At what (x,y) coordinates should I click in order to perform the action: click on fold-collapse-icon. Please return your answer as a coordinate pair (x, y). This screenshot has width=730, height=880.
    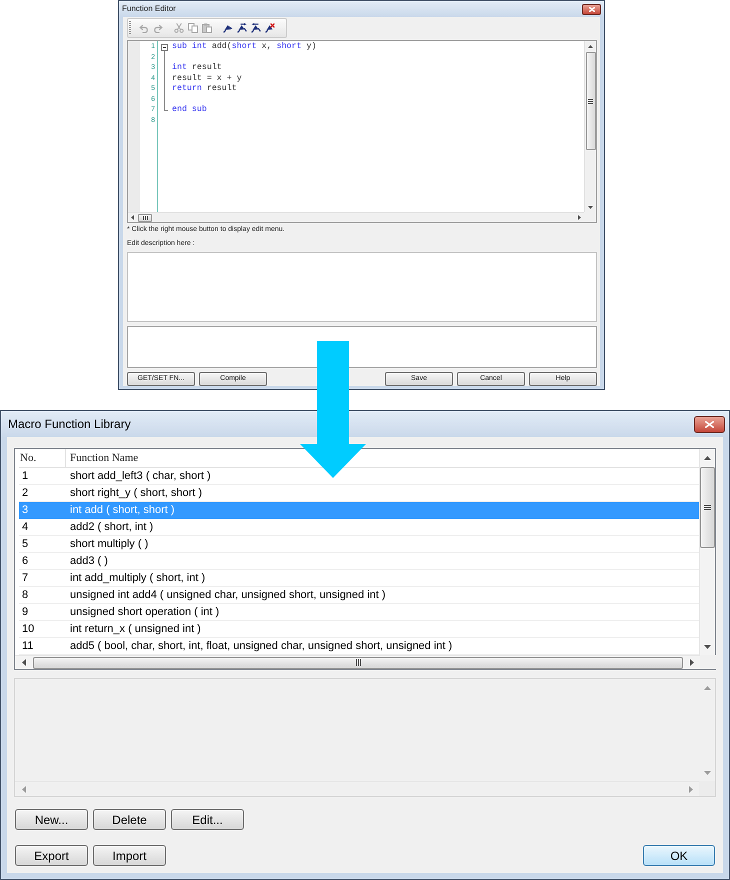
    Looking at the image, I should click on (164, 47).